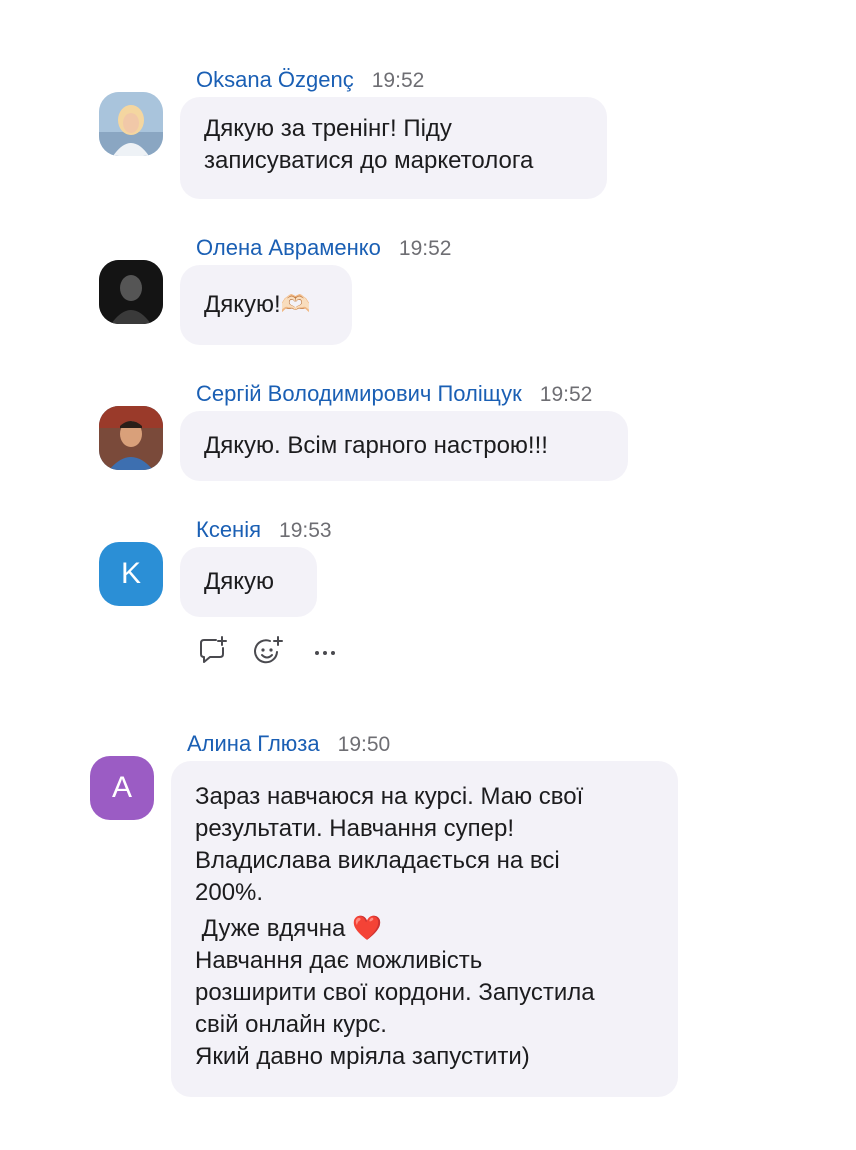  I want to click on sender-name: Сергій Володимирович Поліщук, so click(359, 393).